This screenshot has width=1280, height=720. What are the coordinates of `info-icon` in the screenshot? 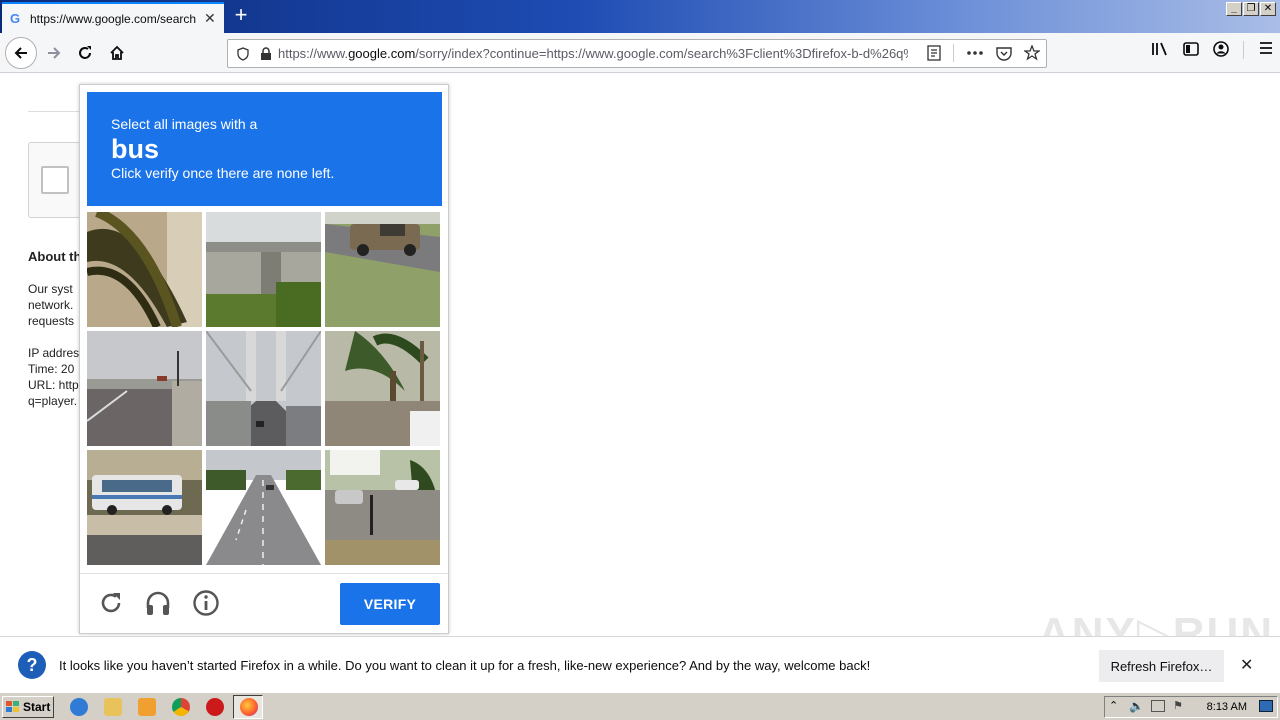 It's located at (206, 603).